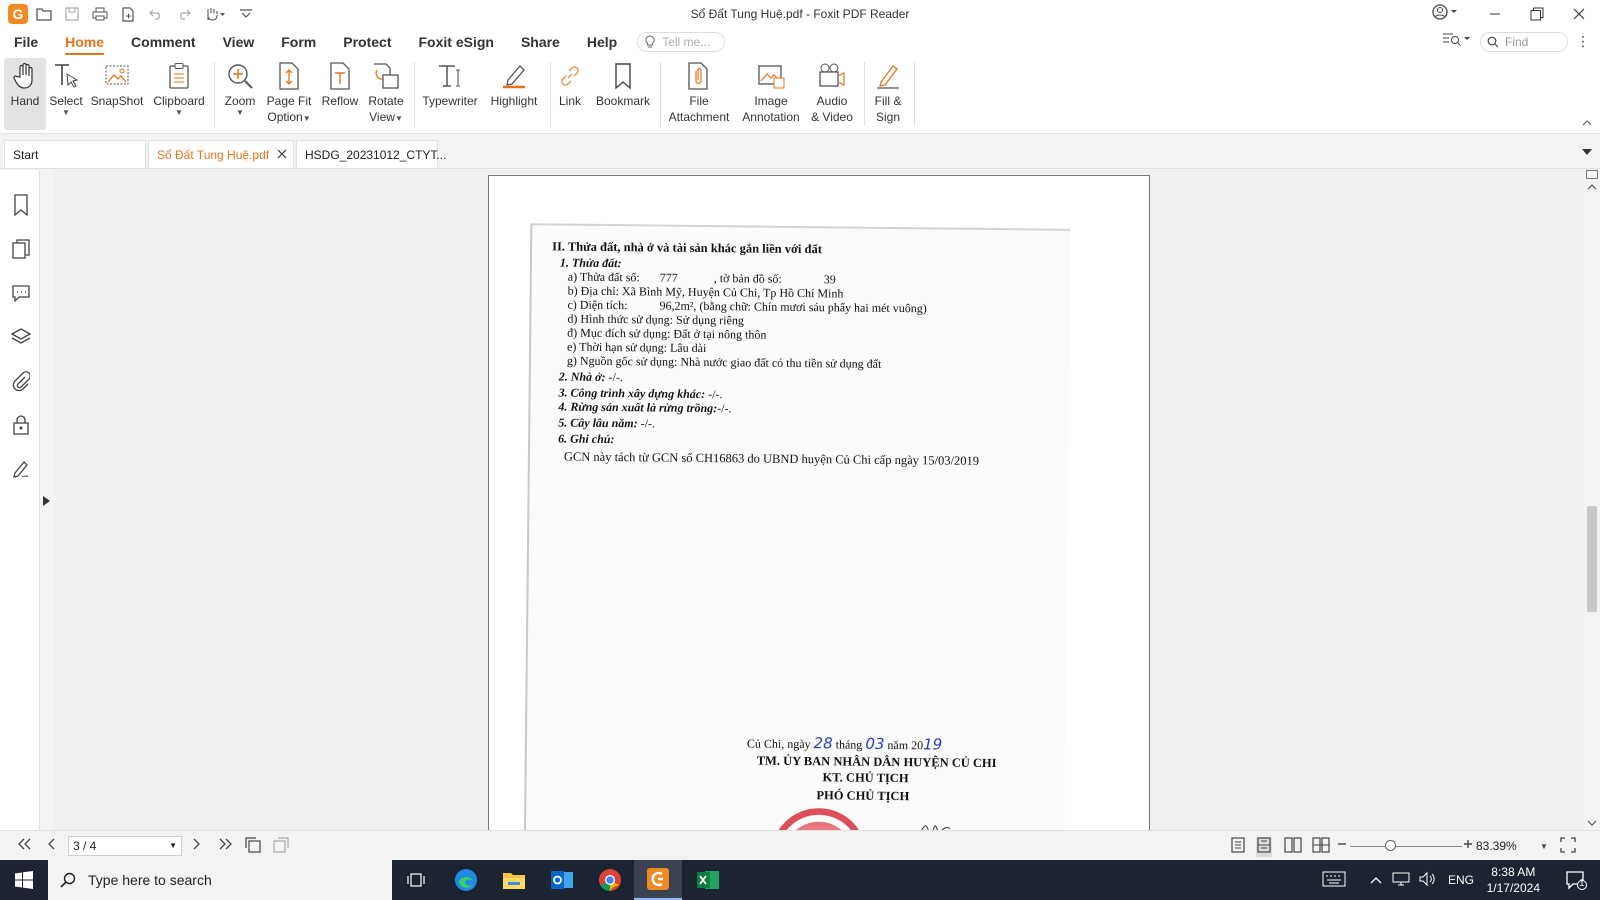 The height and width of the screenshot is (900, 1600). I want to click on link-button: Link, so click(570, 94).